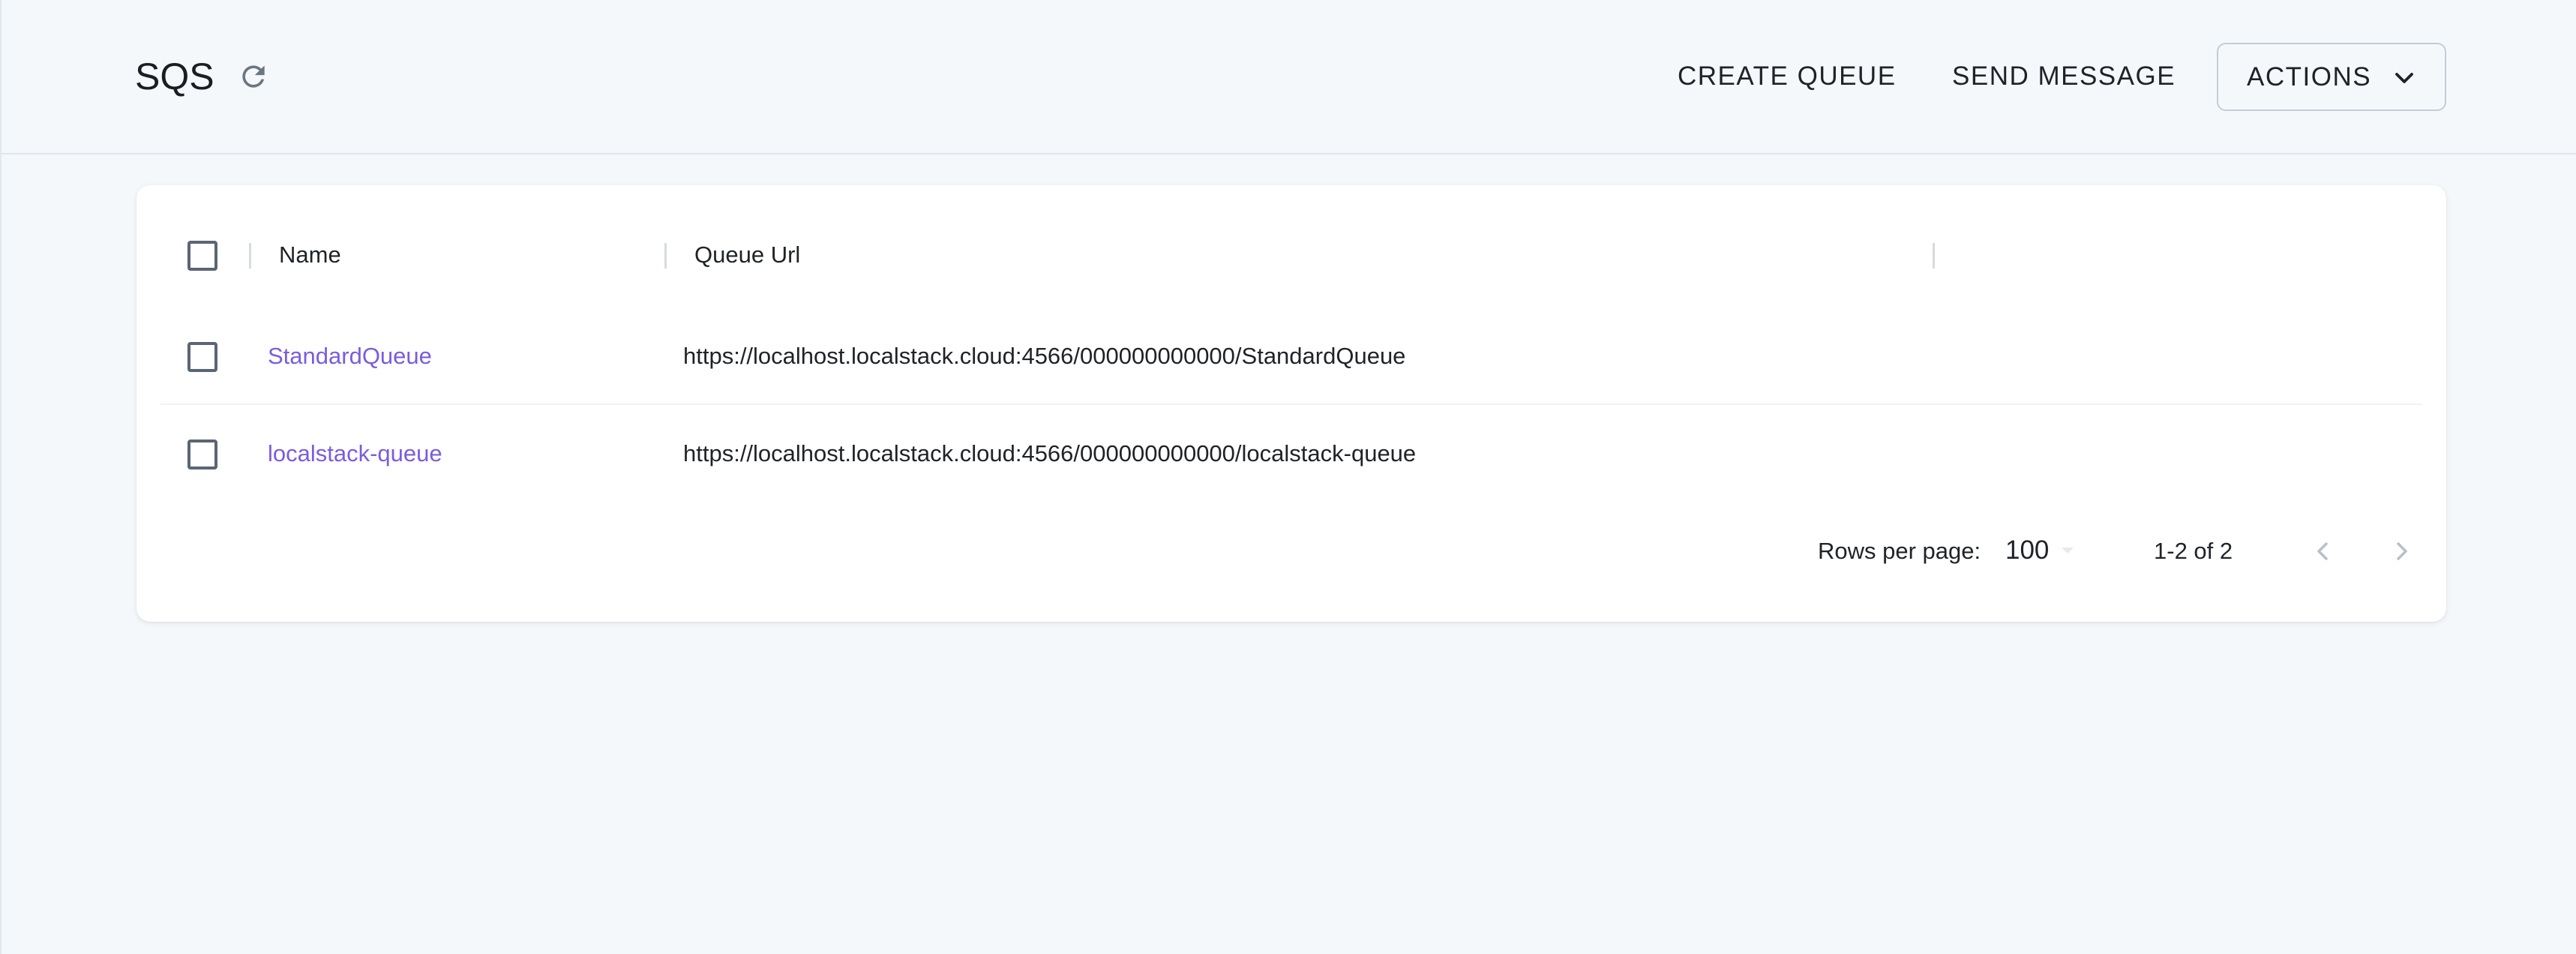  What do you see at coordinates (1788, 76) in the screenshot?
I see `create-queue-button: CREATE QUEUE` at bounding box center [1788, 76].